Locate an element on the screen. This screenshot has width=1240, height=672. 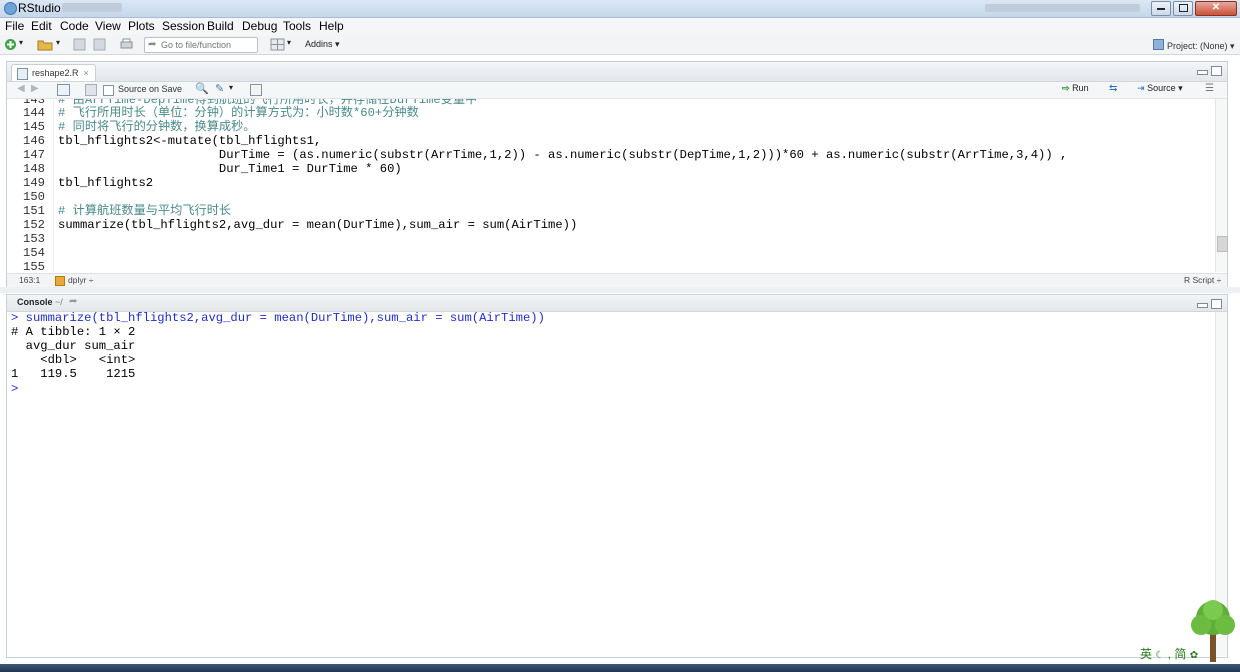
source-on-save-checkbox is located at coordinates (108, 90).